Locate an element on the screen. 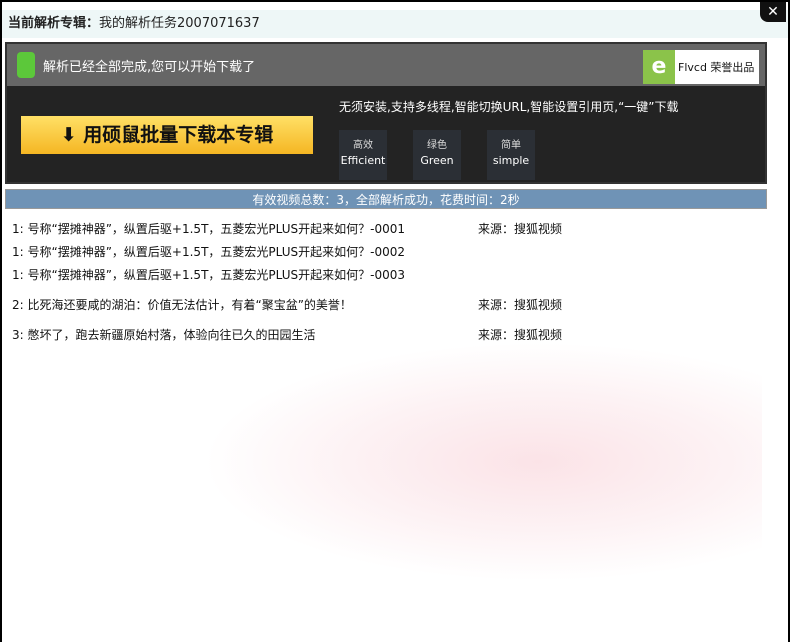  feature-efficient: 高效 Efficient is located at coordinates (363, 155).